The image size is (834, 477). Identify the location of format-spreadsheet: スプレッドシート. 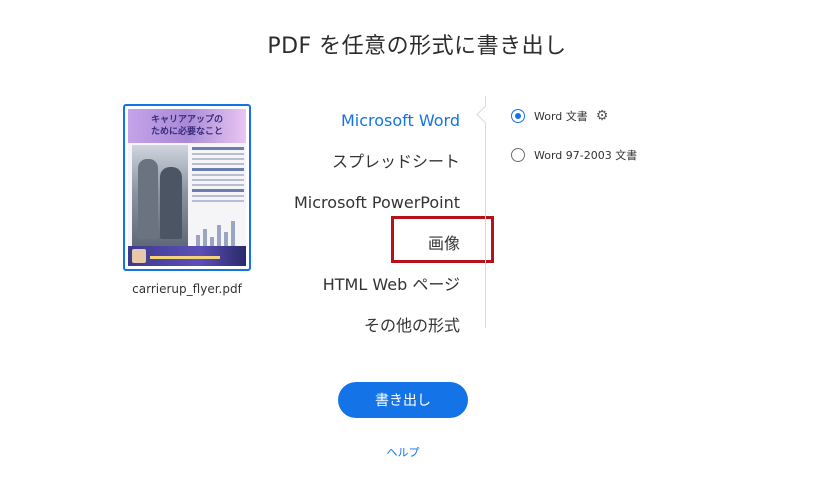
(377, 161).